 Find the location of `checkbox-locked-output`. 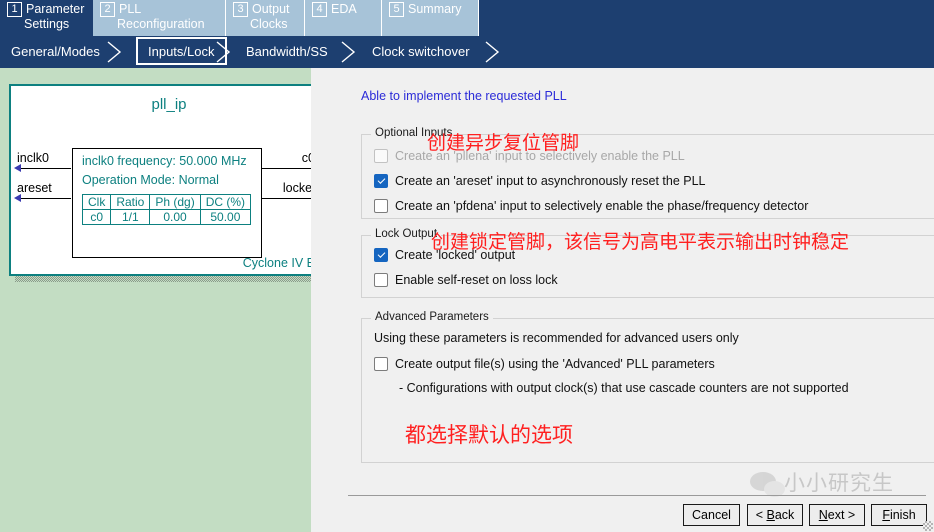

checkbox-locked-output is located at coordinates (381, 255).